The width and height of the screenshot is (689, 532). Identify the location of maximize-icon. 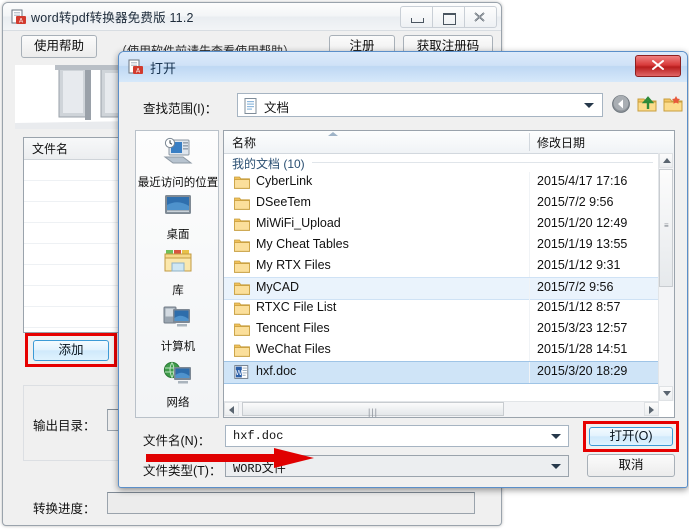
(449, 19).